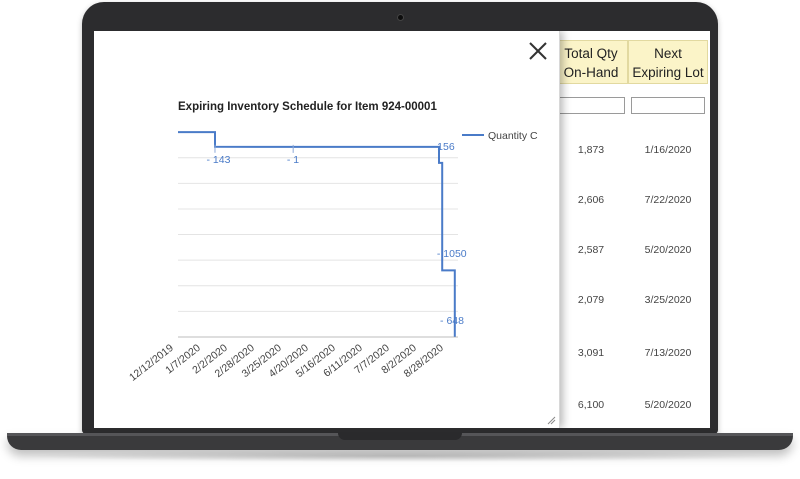  Describe the element at coordinates (591, 200) in the screenshot. I see `cell-qty: 2,606` at that location.